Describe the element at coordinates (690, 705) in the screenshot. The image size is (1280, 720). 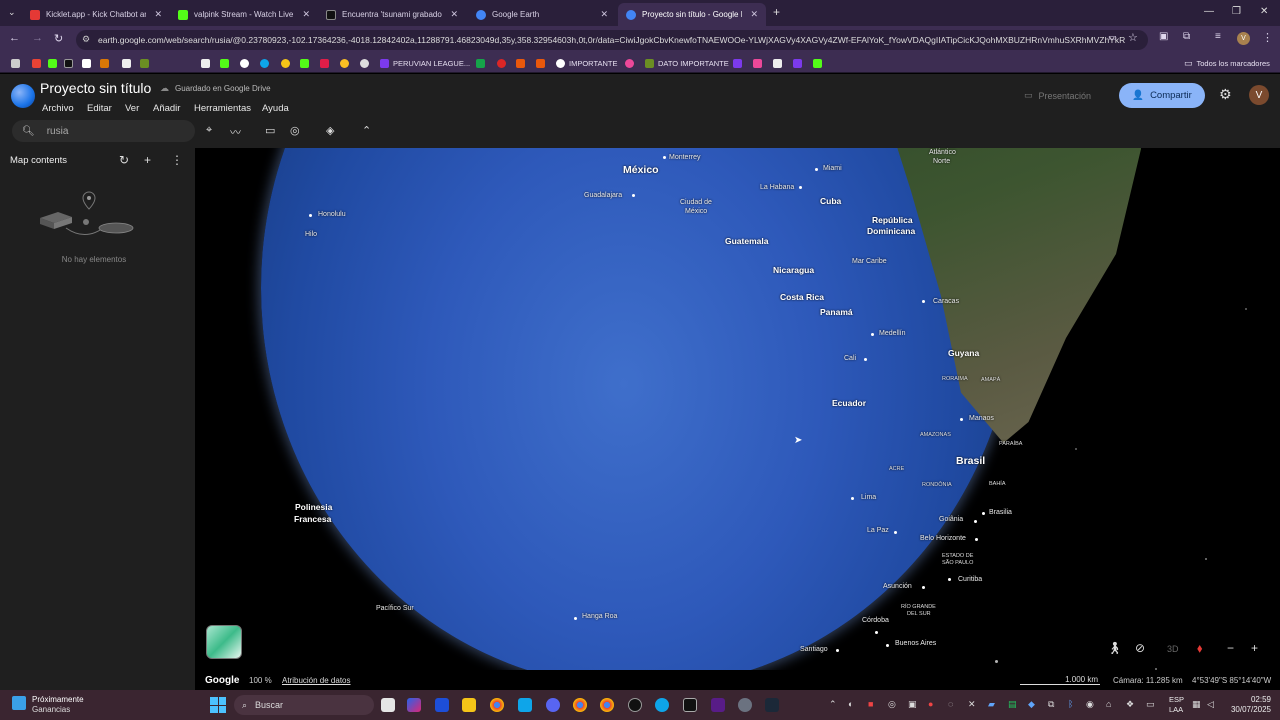
I see `vr-app-icon` at that location.